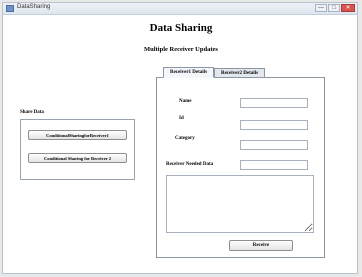 The width and height of the screenshot is (362, 277). Describe the element at coordinates (10, 8) in the screenshot. I see `app-icon` at that location.